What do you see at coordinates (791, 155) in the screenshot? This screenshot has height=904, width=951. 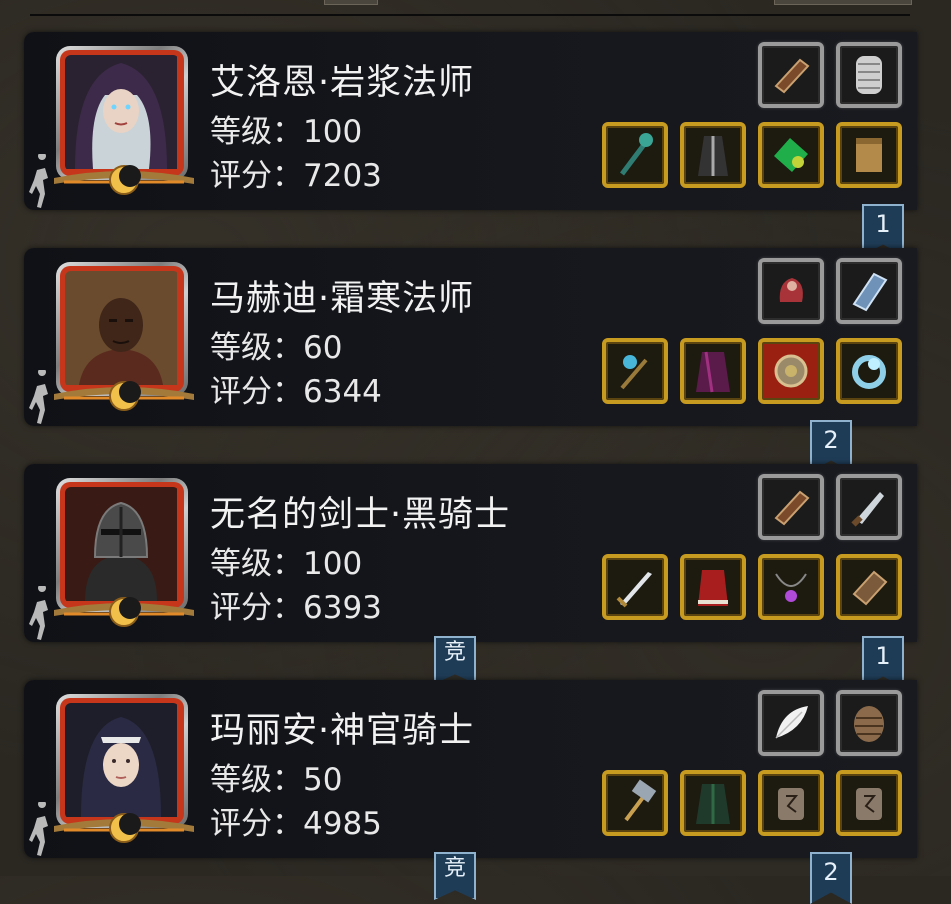 I see `emerald-ring-icon` at bounding box center [791, 155].